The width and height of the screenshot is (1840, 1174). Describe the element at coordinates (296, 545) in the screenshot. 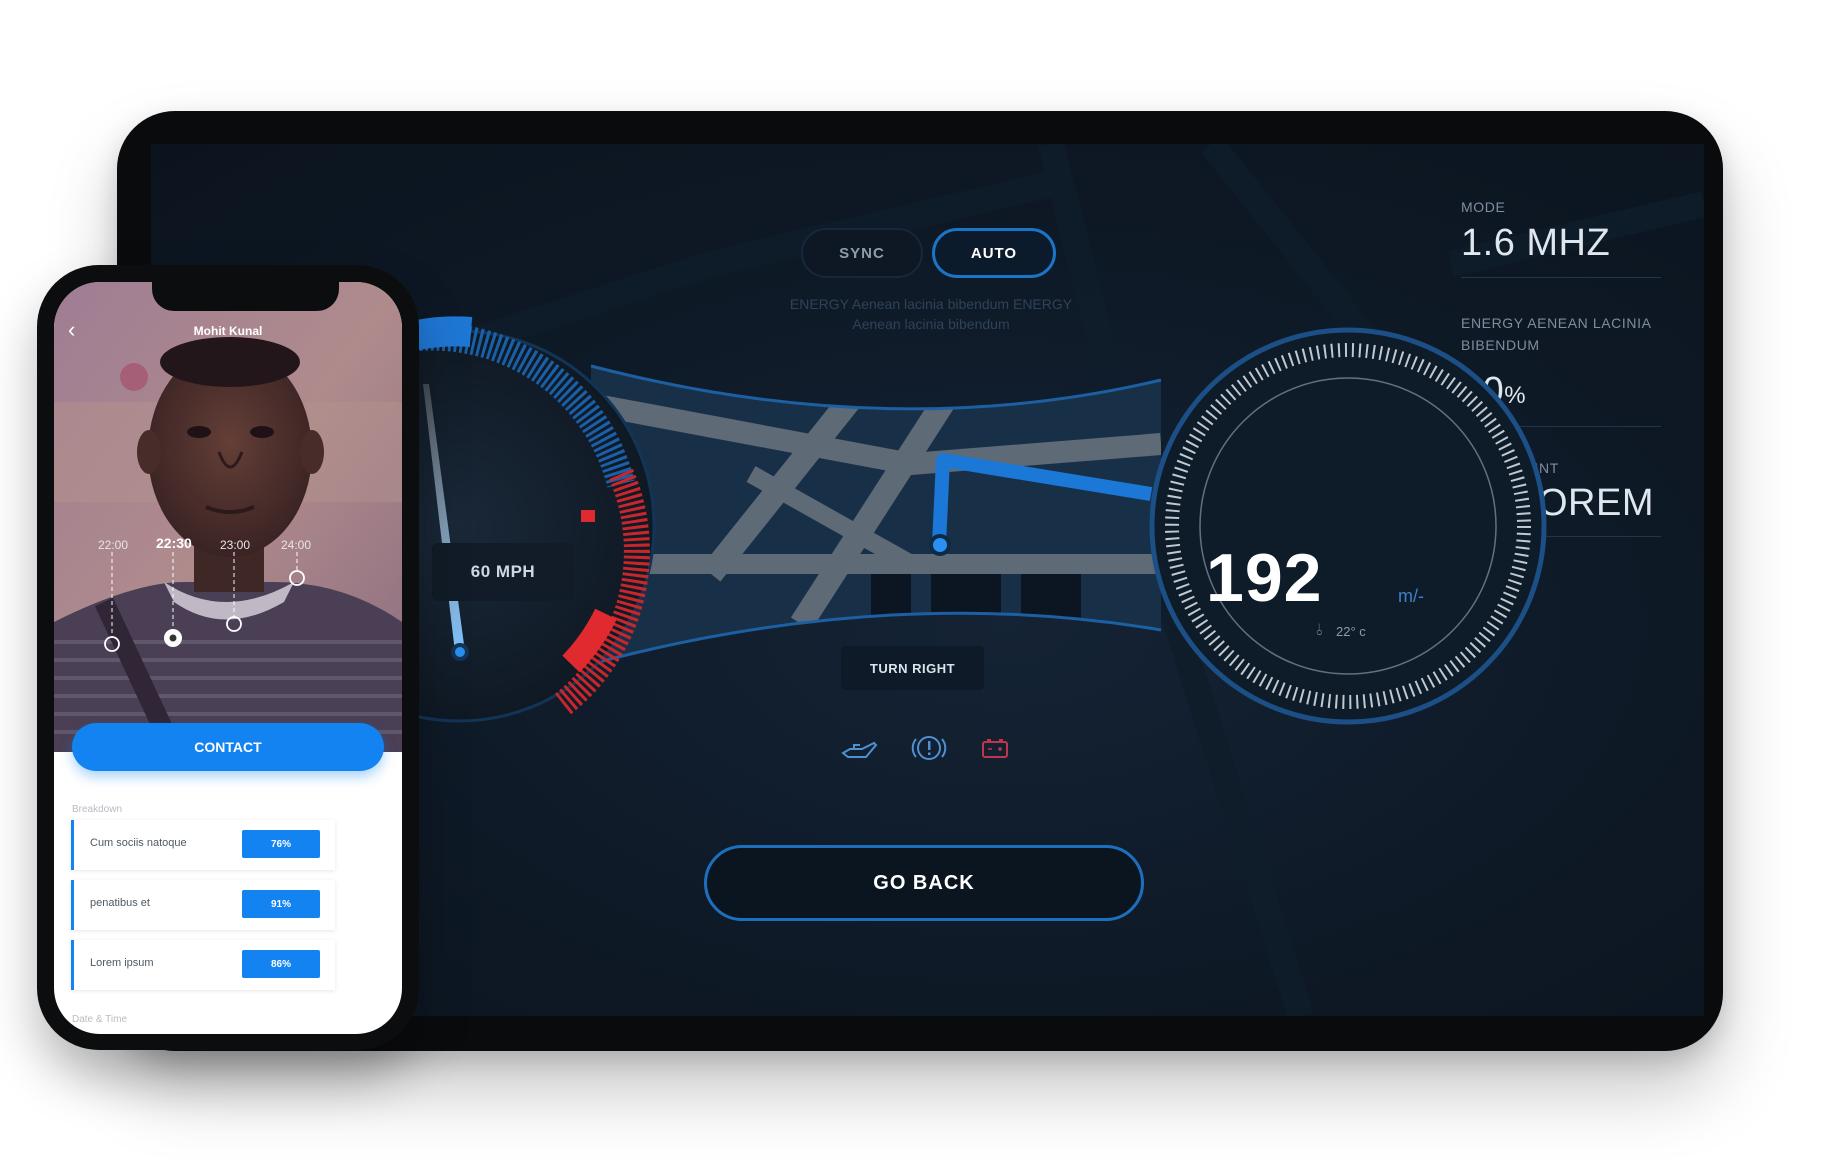

I see `time-label-2400: 24:00` at that location.